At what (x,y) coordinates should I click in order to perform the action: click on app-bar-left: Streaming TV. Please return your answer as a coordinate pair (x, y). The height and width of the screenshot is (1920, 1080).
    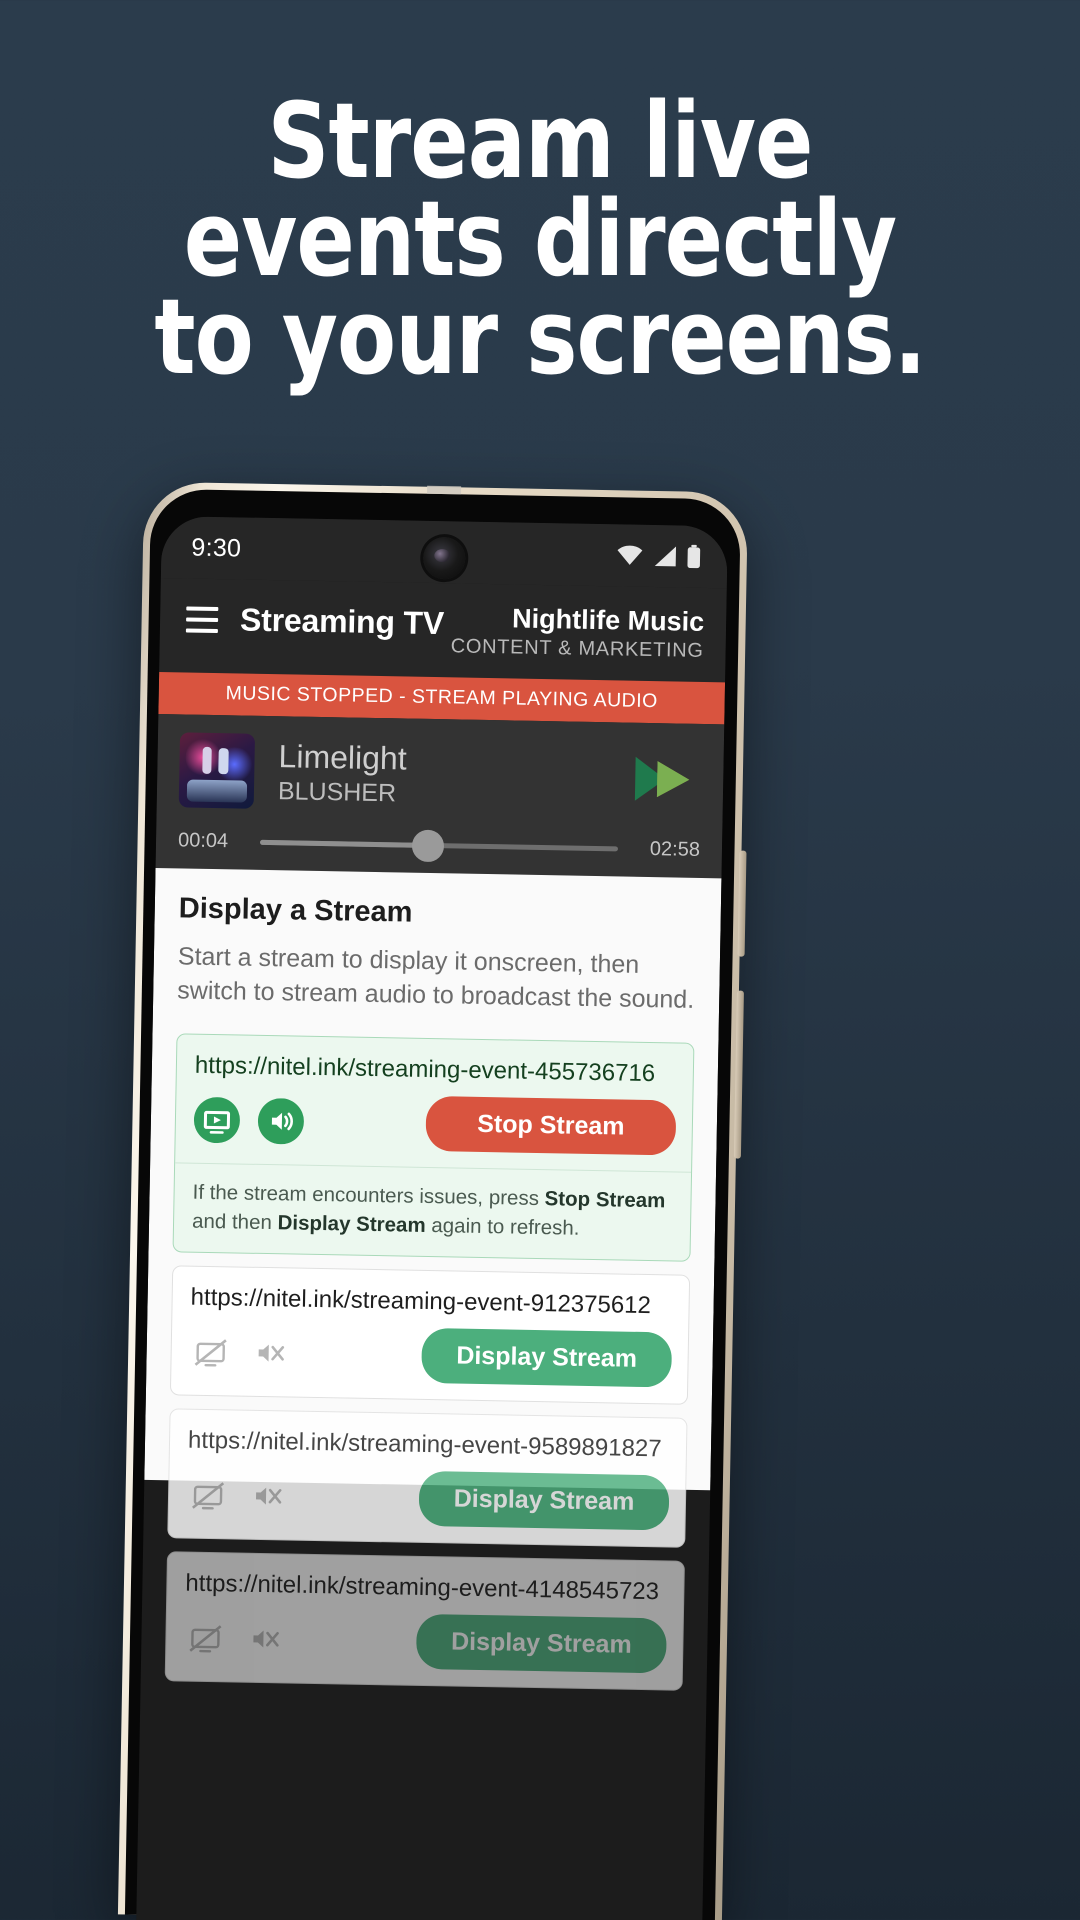
    Looking at the image, I should click on (315, 618).